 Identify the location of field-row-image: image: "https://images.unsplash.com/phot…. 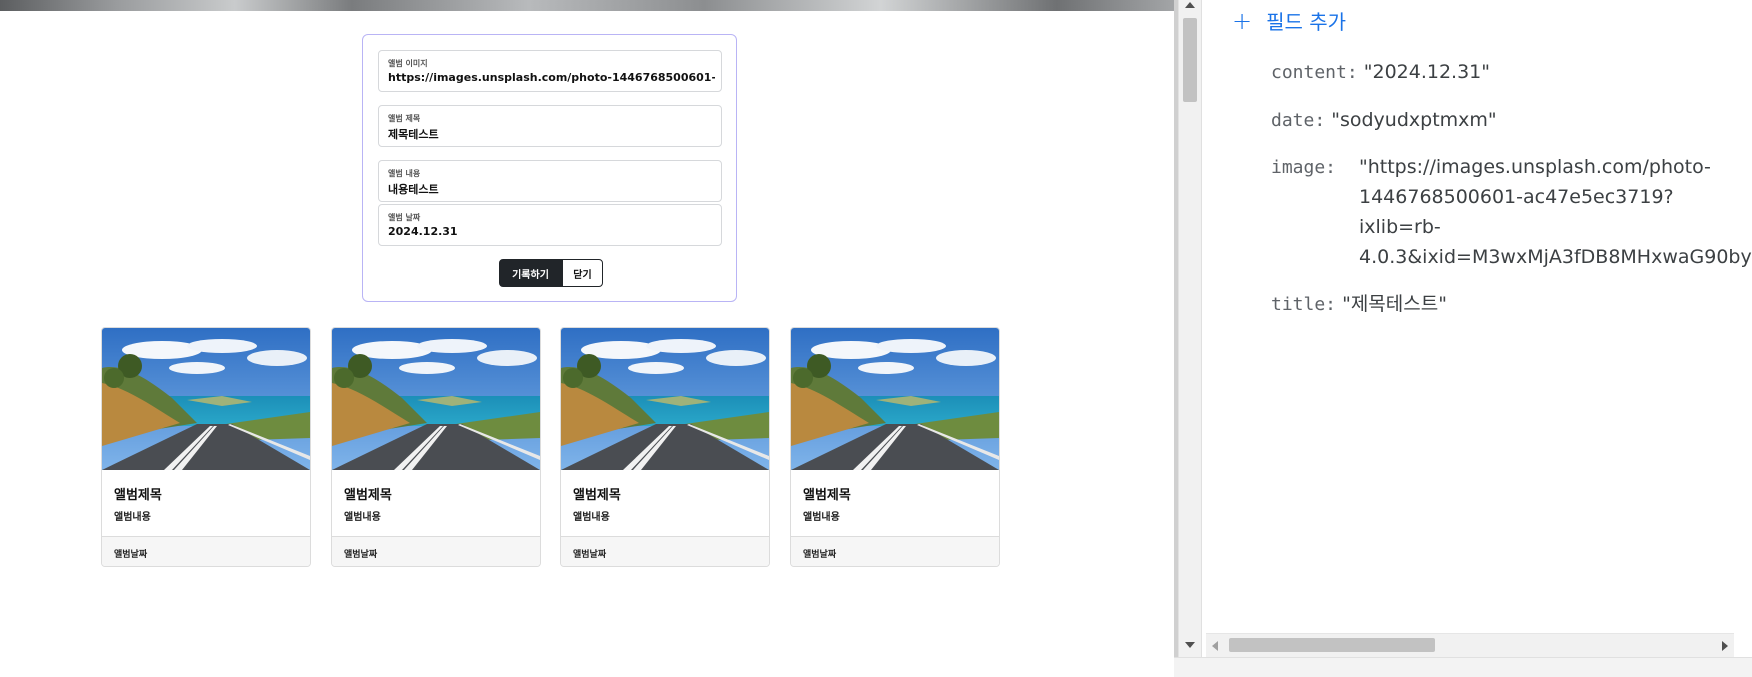
(1511, 212).